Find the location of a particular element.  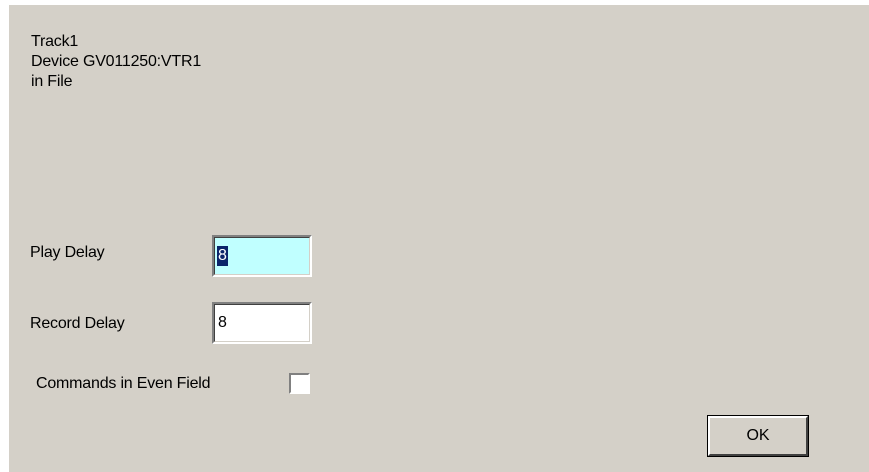

ok-button: OK is located at coordinates (758, 436).